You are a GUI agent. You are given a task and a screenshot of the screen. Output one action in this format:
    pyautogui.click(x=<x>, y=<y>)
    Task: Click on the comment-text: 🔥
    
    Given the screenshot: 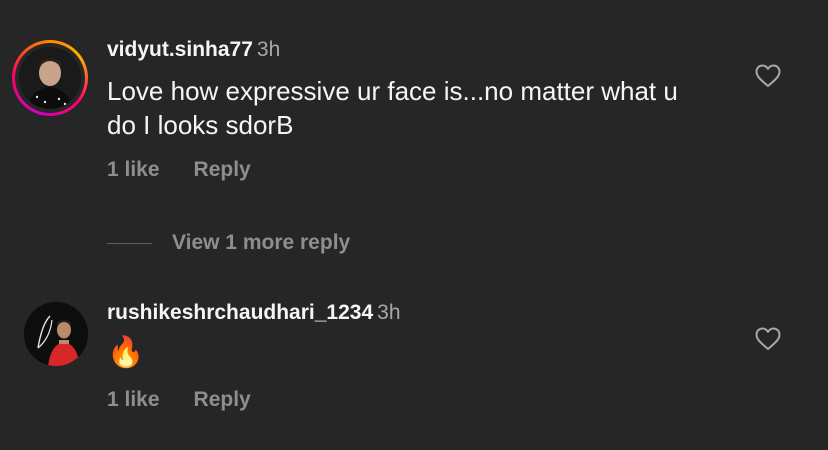 What is the action you would take?
    pyautogui.click(x=126, y=352)
    